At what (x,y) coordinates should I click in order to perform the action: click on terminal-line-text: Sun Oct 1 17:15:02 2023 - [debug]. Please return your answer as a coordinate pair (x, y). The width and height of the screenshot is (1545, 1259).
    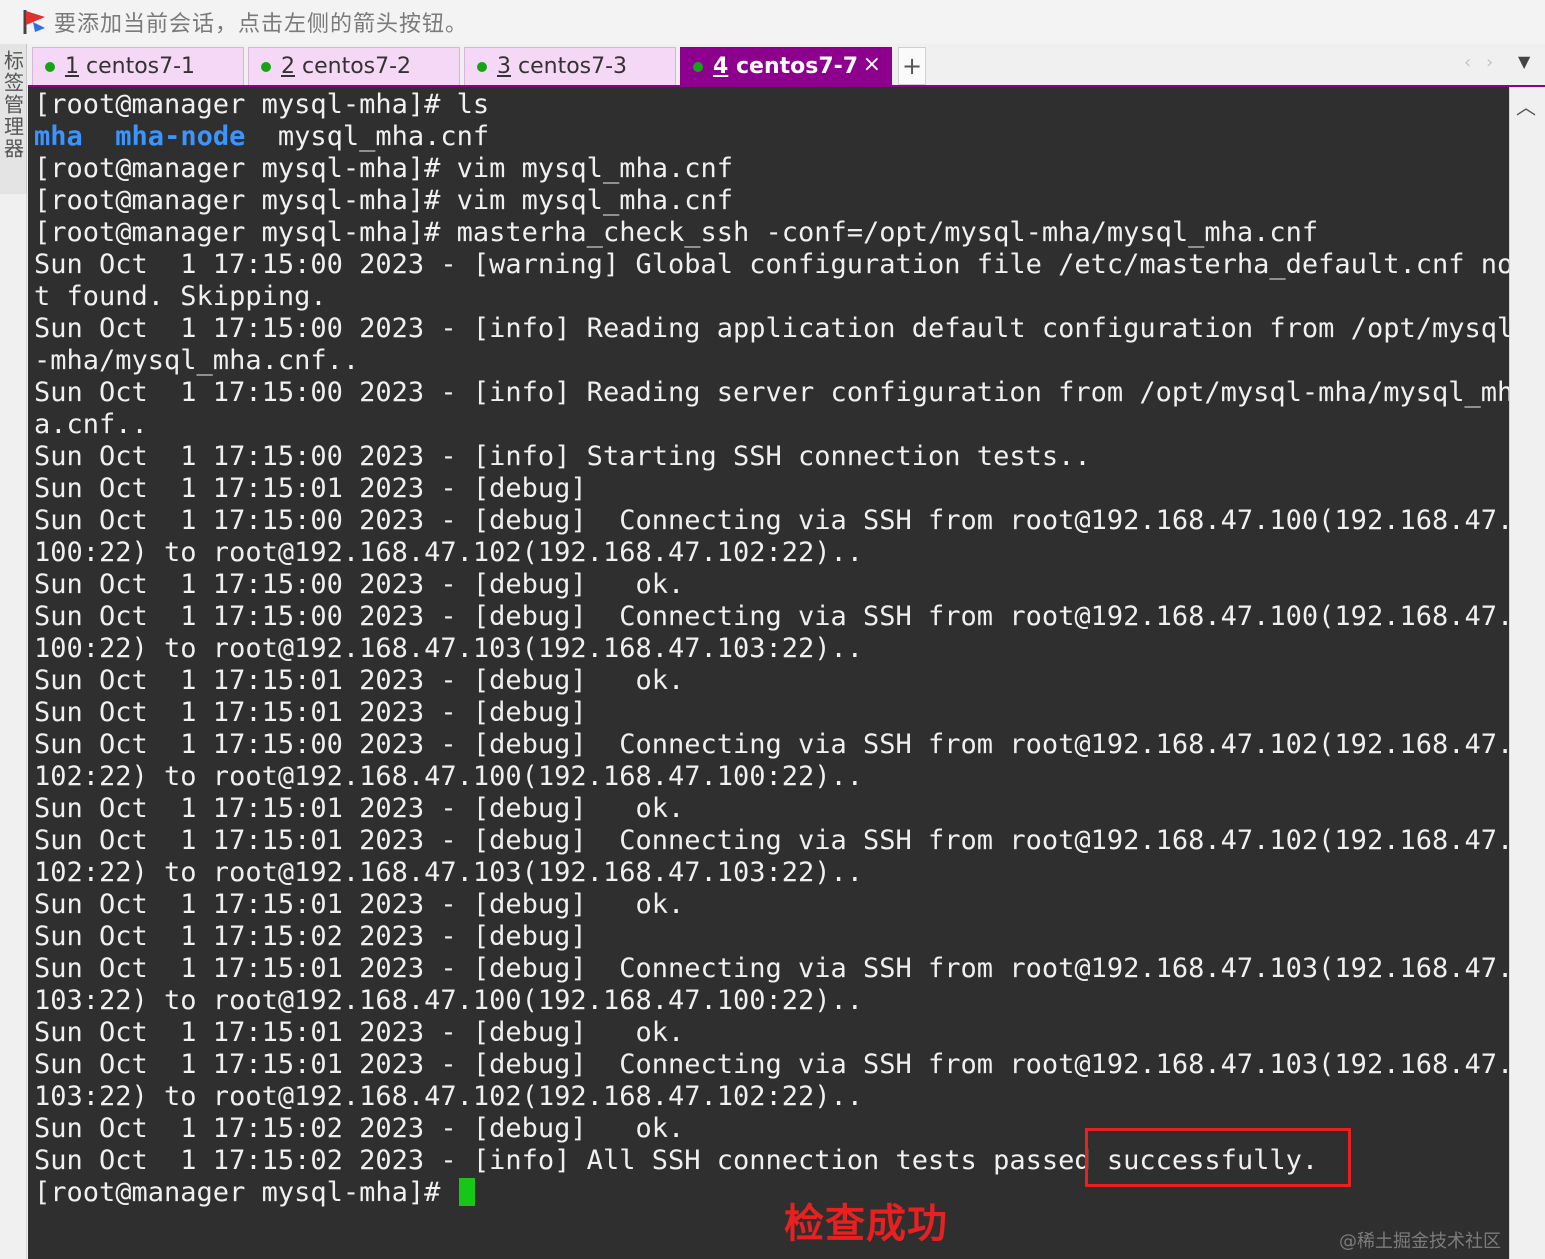
    Looking at the image, I should click on (310, 936).